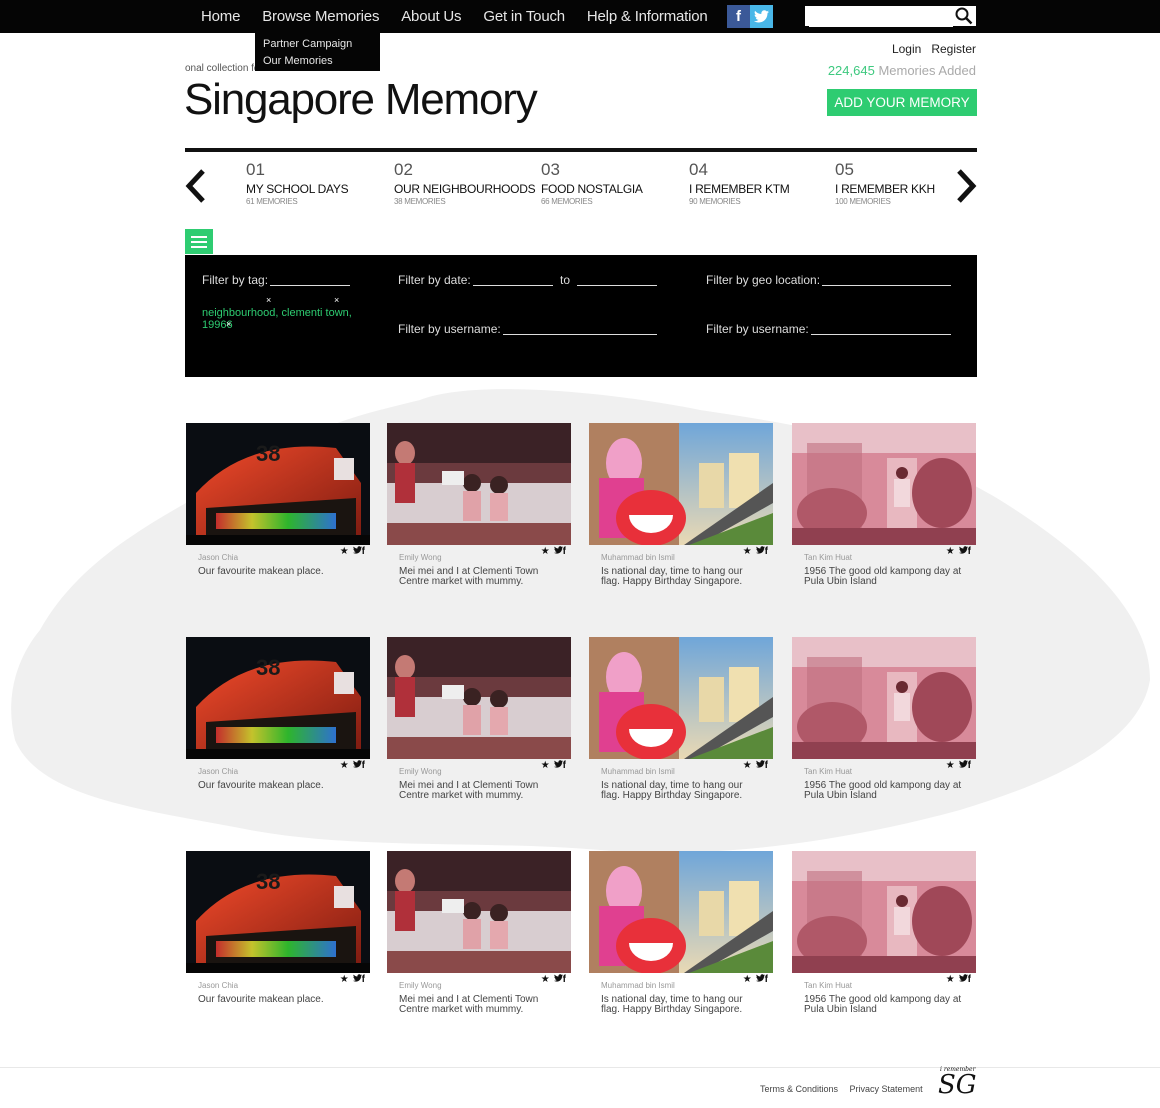 The height and width of the screenshot is (1108, 1160). I want to click on dropdown-item-our-memories: Our Memories, so click(317, 61).